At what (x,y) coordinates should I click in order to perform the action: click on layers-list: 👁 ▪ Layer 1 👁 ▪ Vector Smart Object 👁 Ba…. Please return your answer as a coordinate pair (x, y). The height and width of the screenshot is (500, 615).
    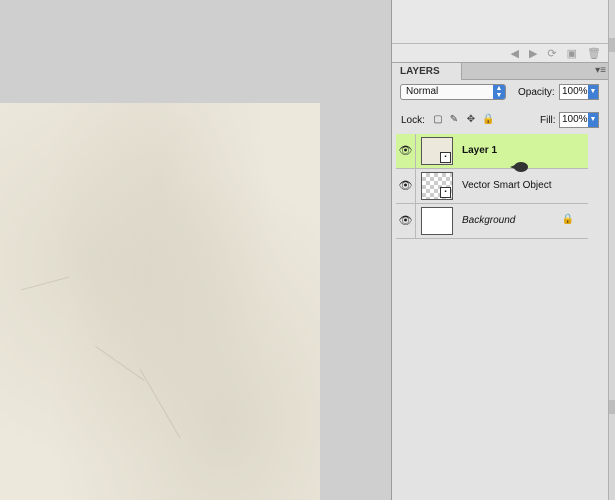
    Looking at the image, I should click on (492, 186).